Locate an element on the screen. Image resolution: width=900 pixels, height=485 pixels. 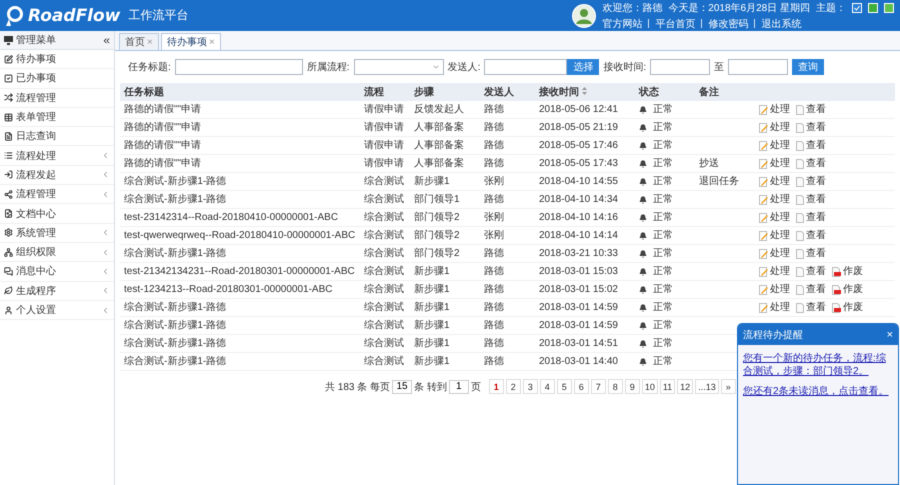
page-link: 4 is located at coordinates (547, 386).